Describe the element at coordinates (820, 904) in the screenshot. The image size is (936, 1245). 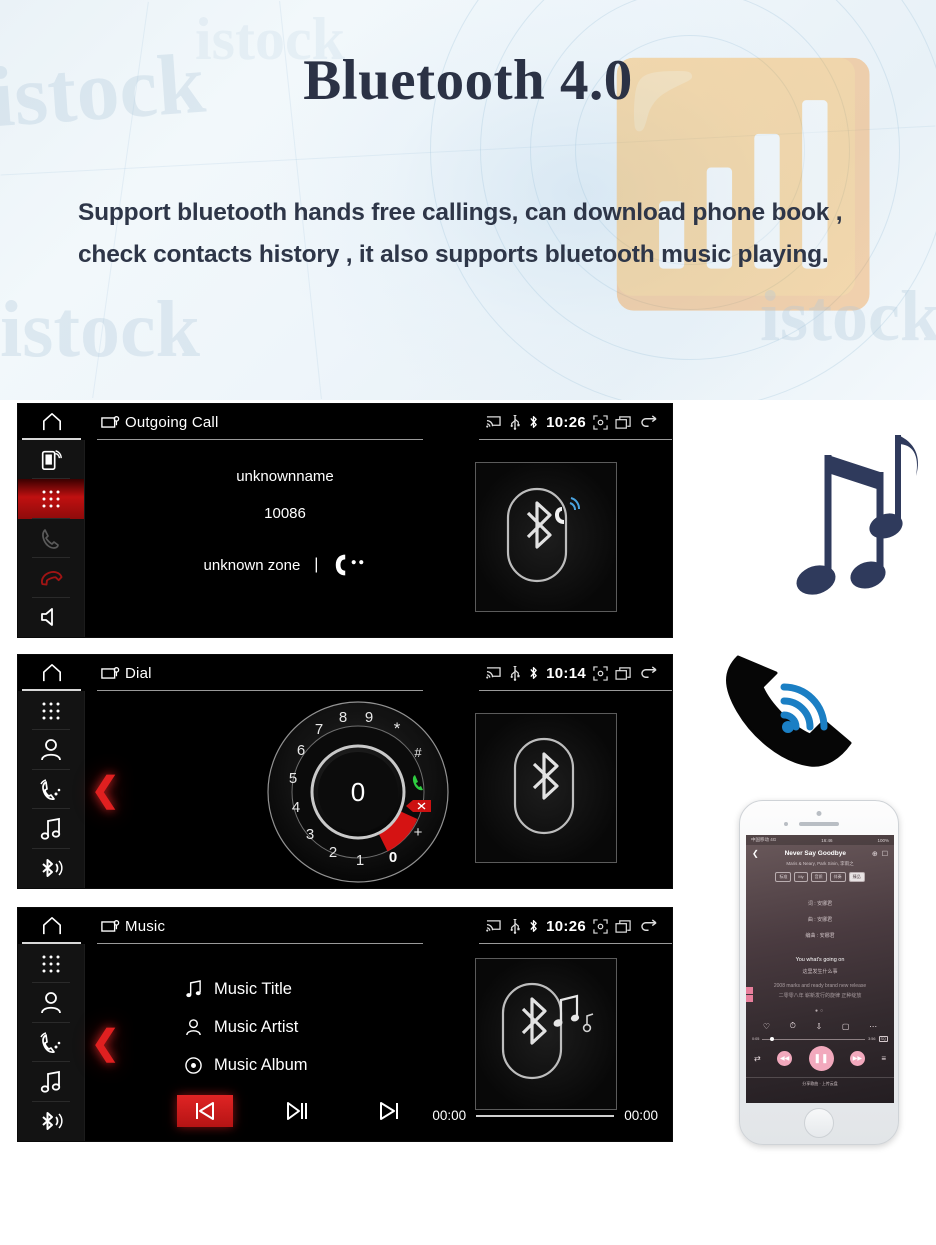
I see `credit-line: 词 : 安娜君` at that location.